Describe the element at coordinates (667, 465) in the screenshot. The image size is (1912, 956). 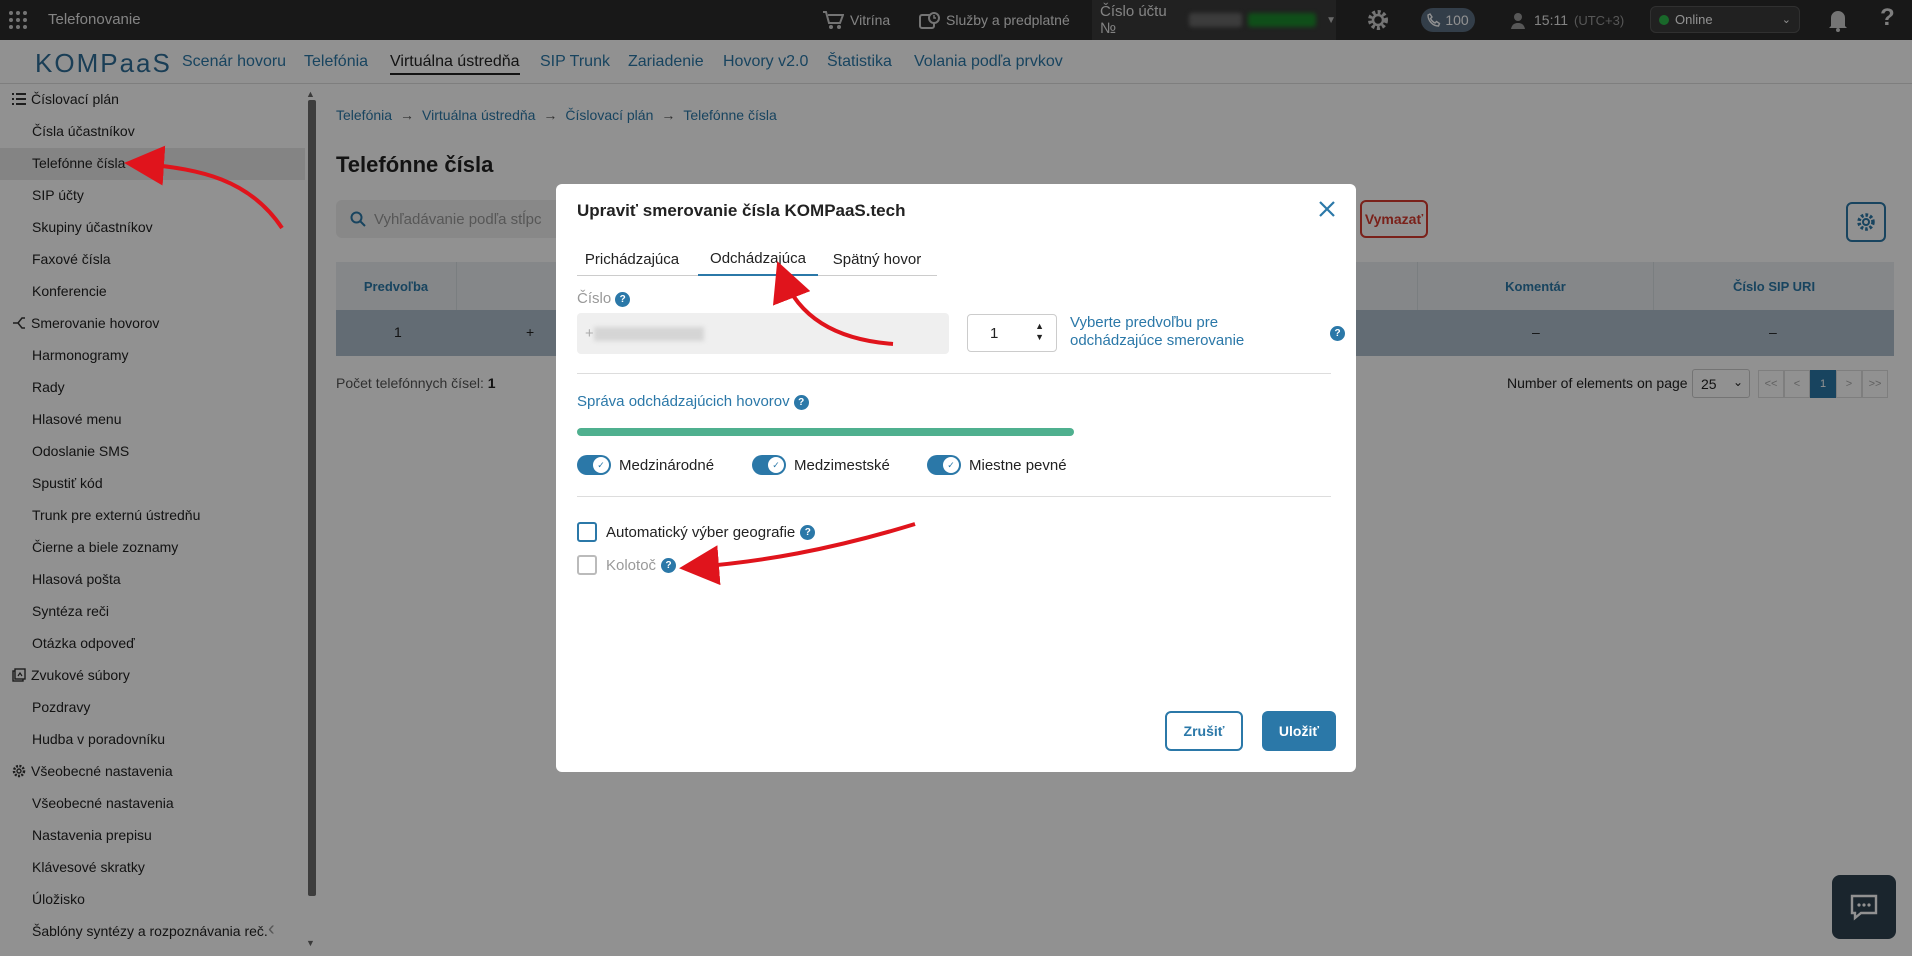
I see `toggle-label: Medzinárodné` at that location.